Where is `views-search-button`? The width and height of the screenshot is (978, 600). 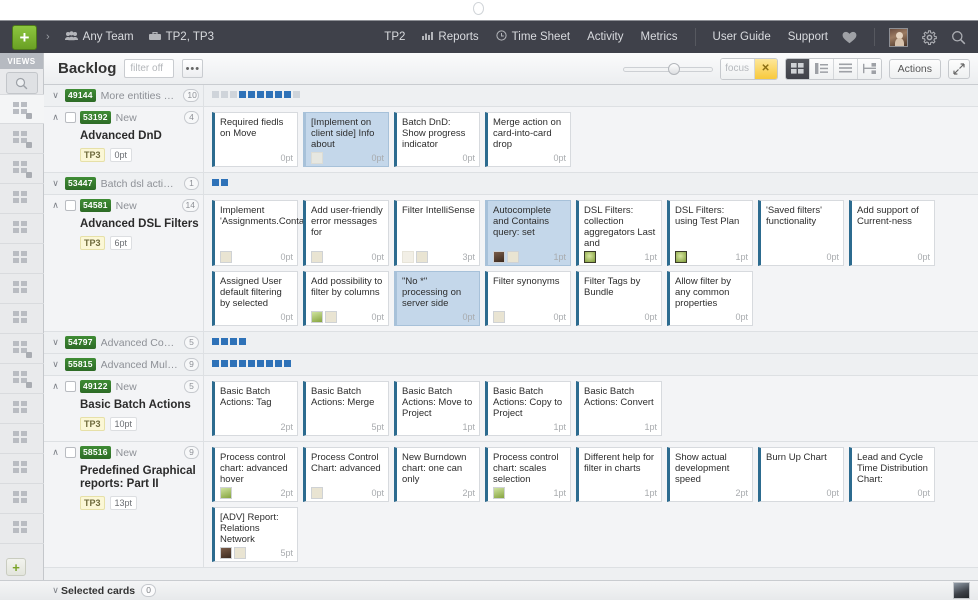 views-search-button is located at coordinates (21, 83).